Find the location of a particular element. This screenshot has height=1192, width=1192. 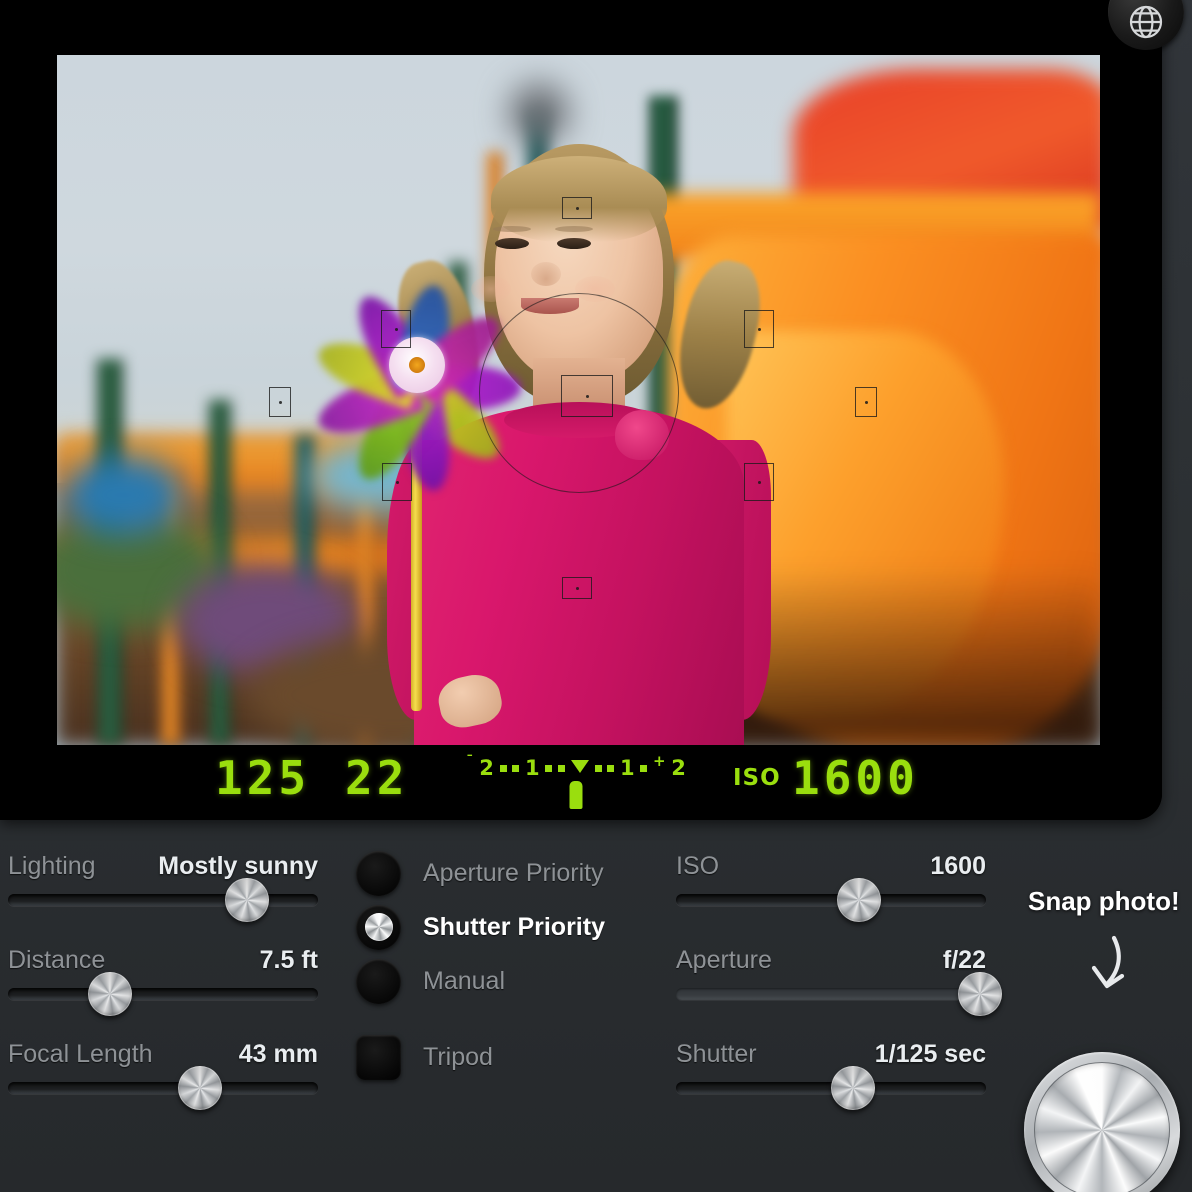

tripod-label: Tripod is located at coordinates (458, 1056).